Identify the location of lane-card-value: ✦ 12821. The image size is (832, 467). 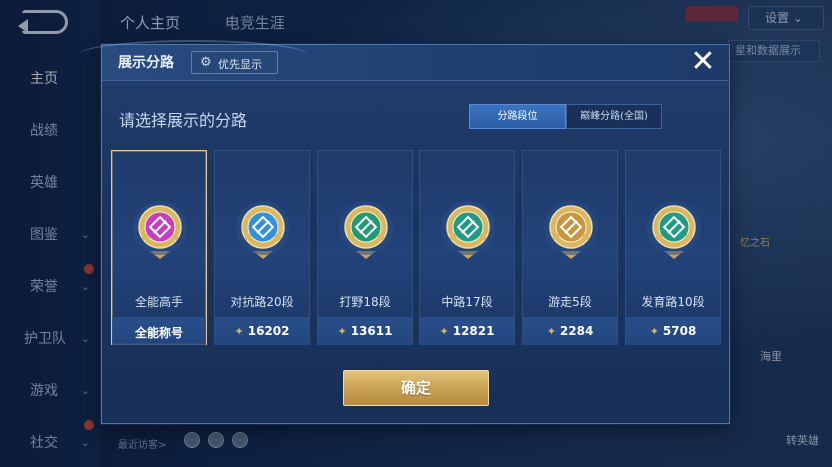
(467, 331).